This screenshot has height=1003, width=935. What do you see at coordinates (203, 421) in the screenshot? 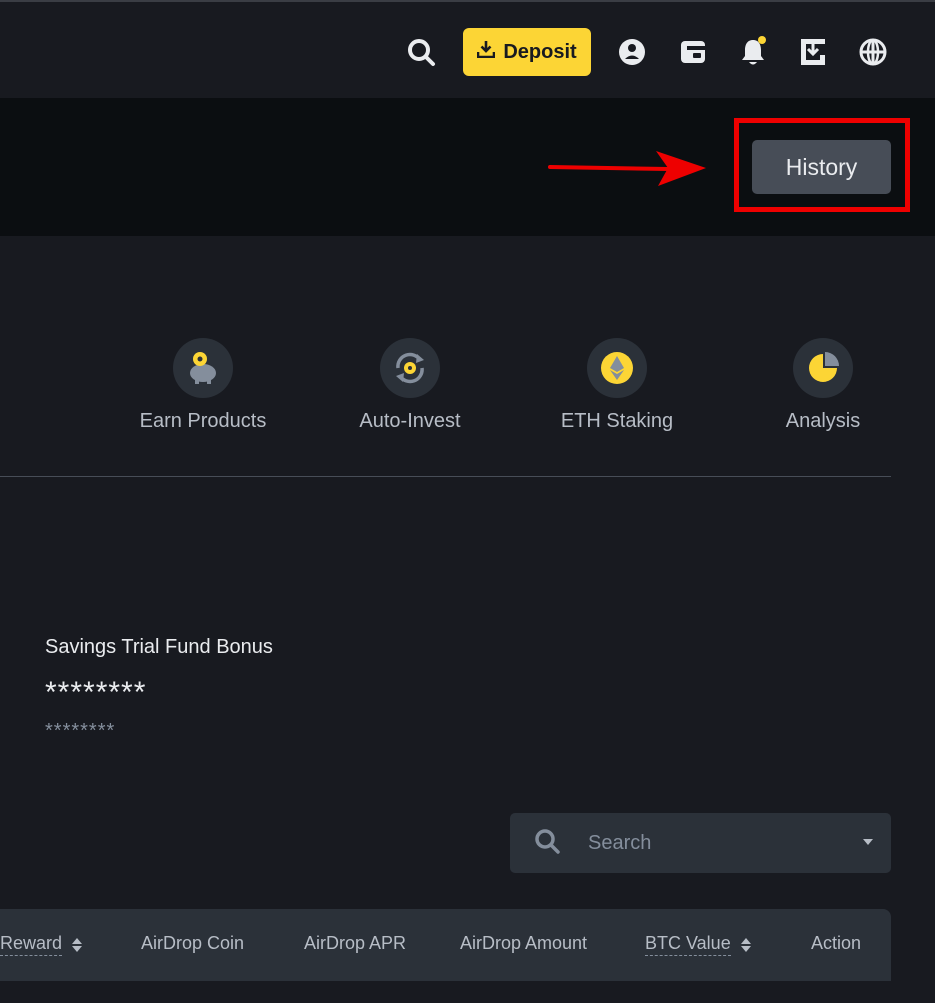
I see `nav-label: Earn Products` at bounding box center [203, 421].